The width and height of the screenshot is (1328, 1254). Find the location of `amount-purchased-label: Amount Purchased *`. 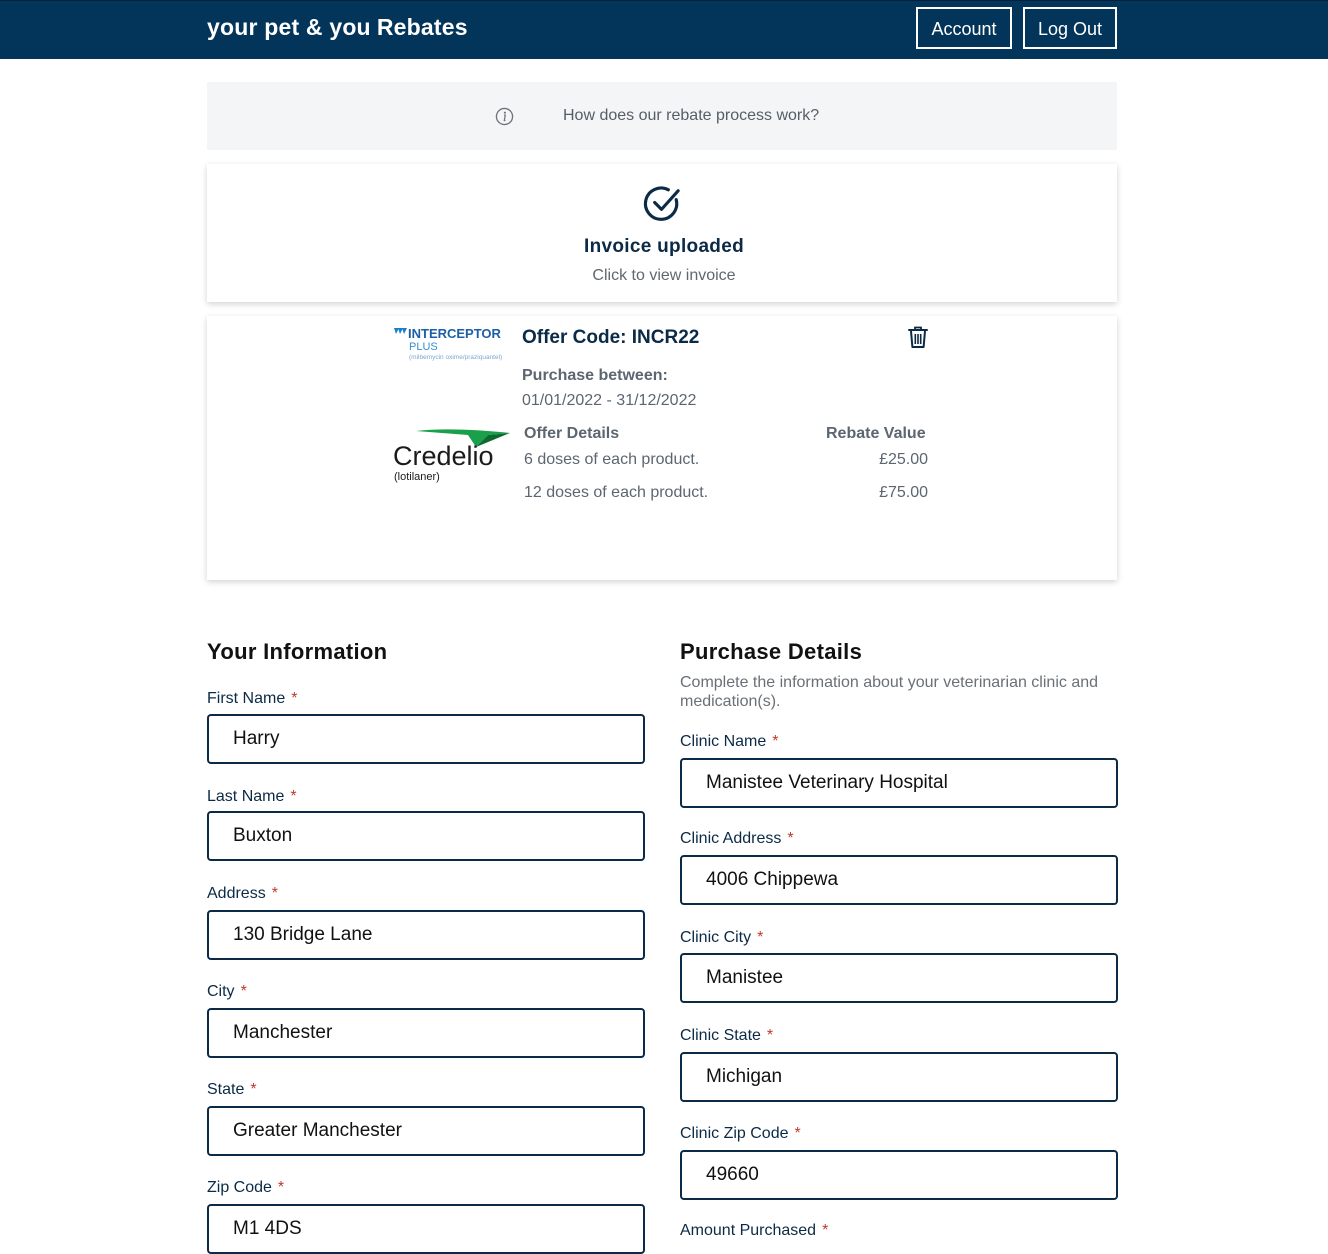

amount-purchased-label: Amount Purchased * is located at coordinates (754, 1230).